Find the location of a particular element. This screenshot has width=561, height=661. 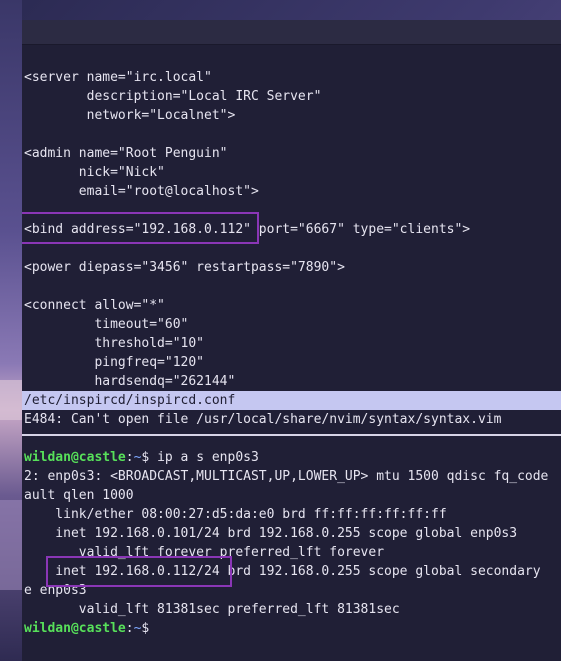

pane-divider is located at coordinates (291, 435).